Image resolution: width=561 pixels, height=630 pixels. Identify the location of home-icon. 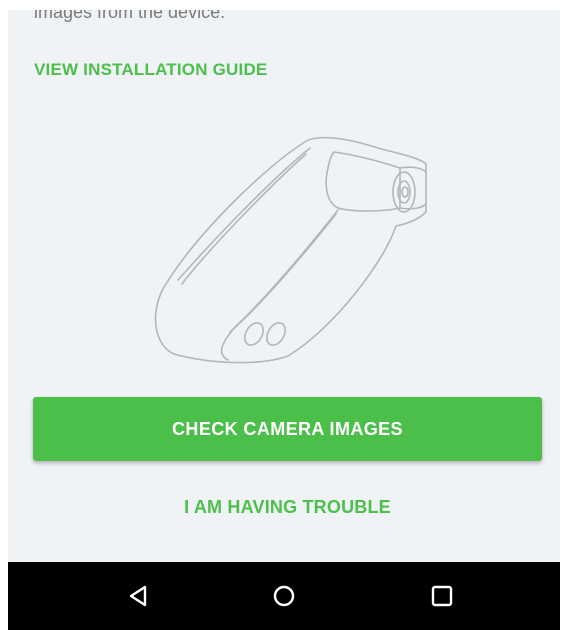
(284, 596).